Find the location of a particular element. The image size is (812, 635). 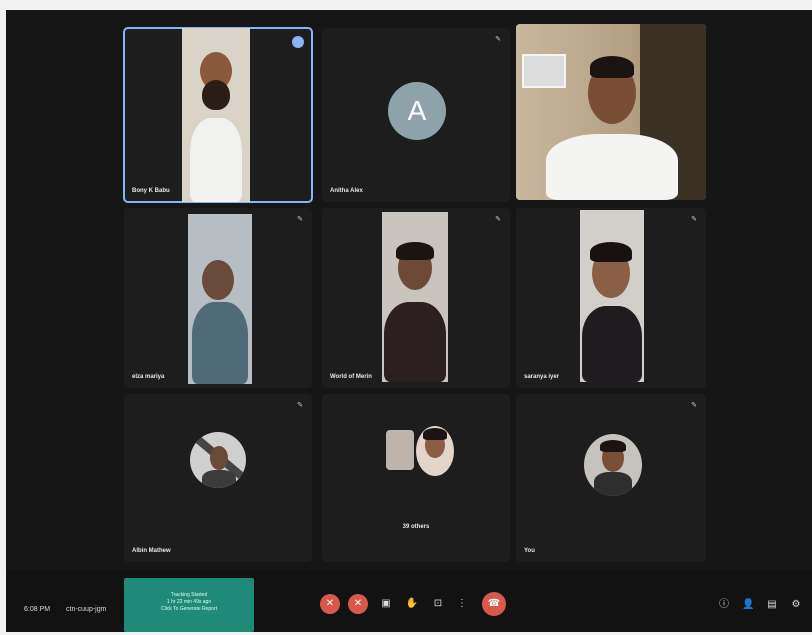

avatar-small is located at coordinates (400, 450).